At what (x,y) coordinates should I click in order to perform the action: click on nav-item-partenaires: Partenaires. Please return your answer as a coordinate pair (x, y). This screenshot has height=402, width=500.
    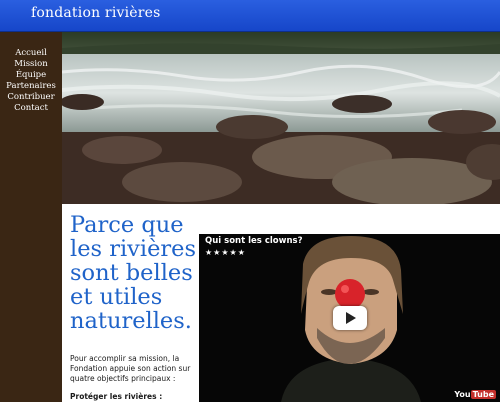
    Looking at the image, I should click on (31, 86).